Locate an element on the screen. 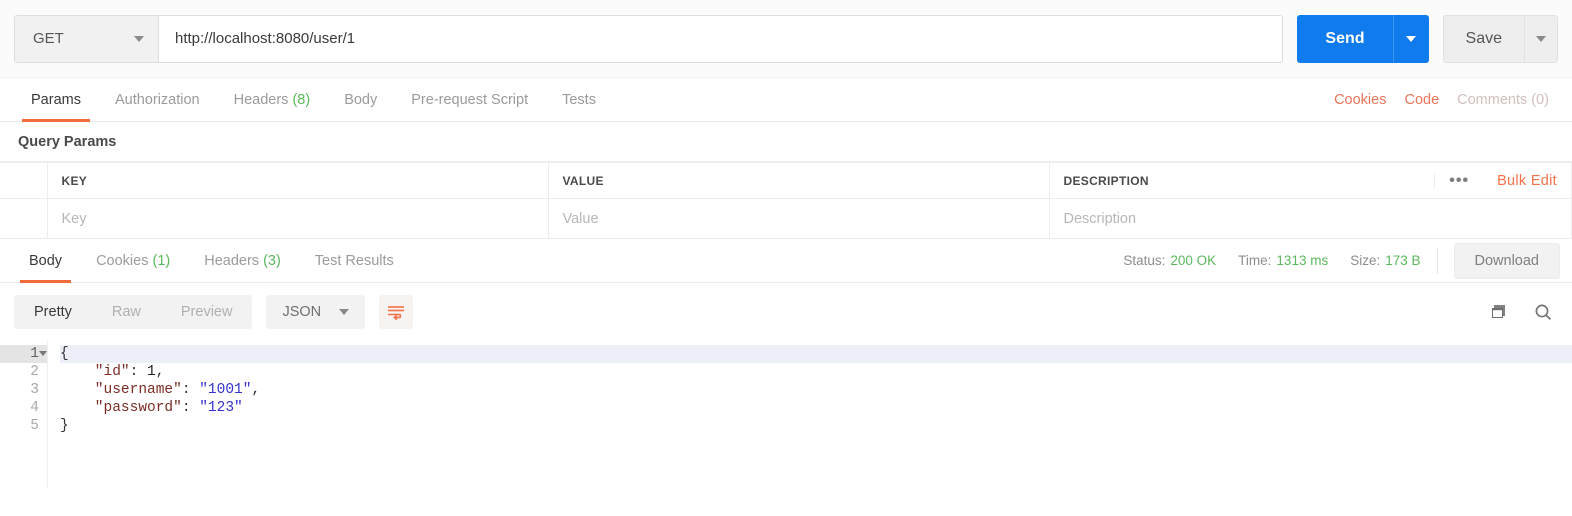 Image resolution: width=1572 pixels, height=516 pixels. size-label: Size: is located at coordinates (1365, 260).